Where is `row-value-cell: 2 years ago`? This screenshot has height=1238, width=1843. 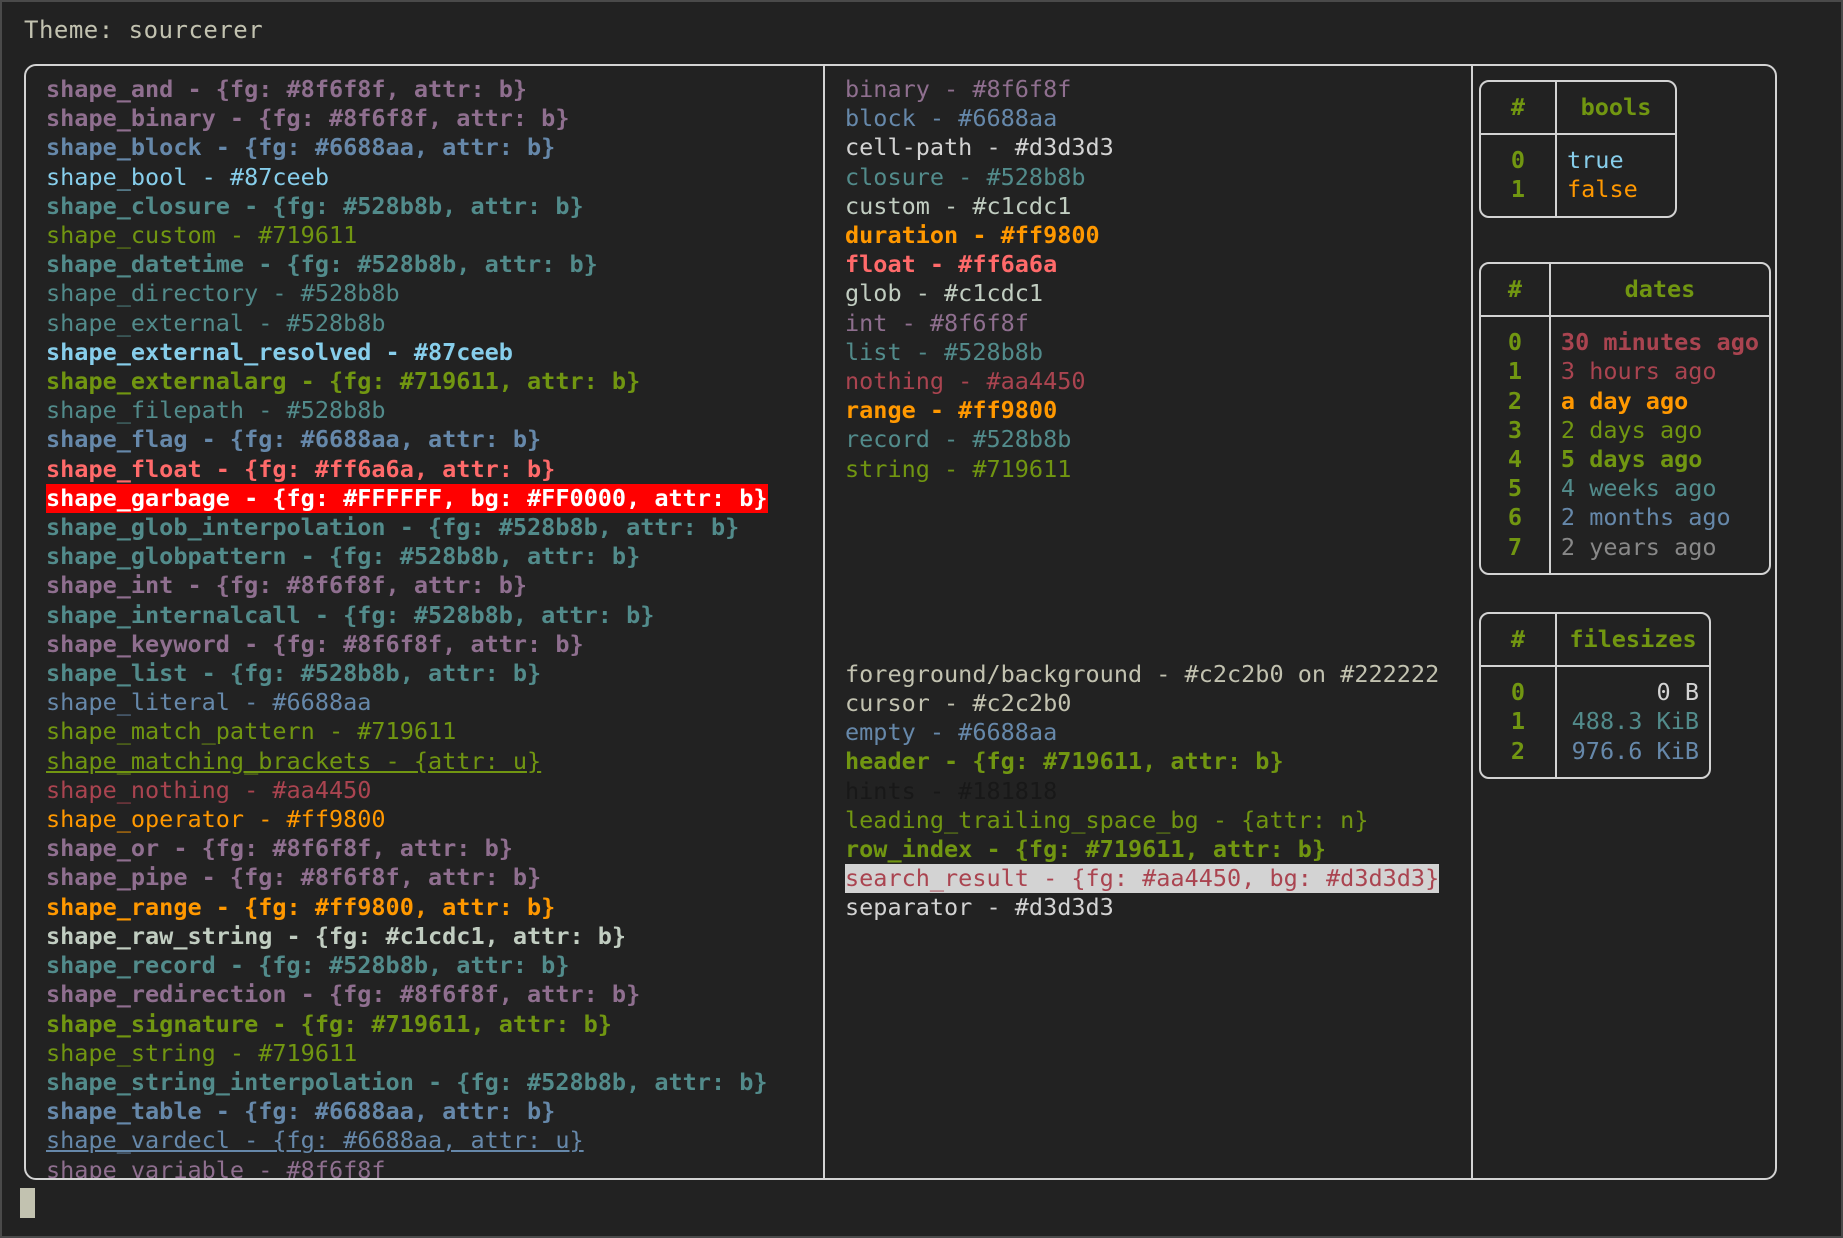
row-value-cell: 2 years ago is located at coordinates (1638, 546).